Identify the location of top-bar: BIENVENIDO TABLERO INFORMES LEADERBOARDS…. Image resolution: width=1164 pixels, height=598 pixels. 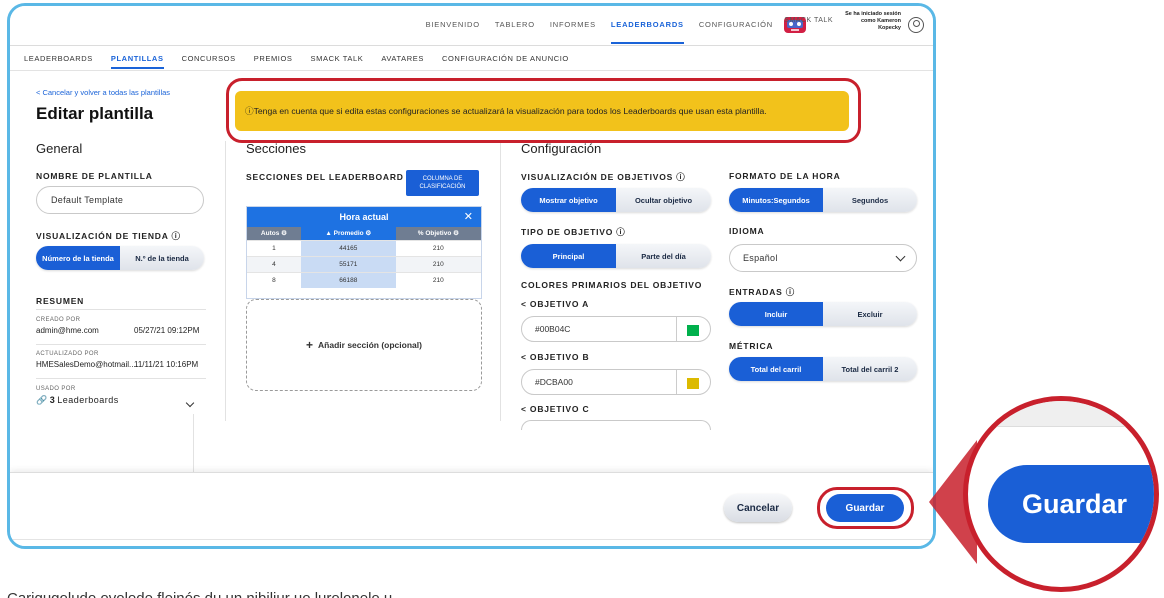
(471, 26).